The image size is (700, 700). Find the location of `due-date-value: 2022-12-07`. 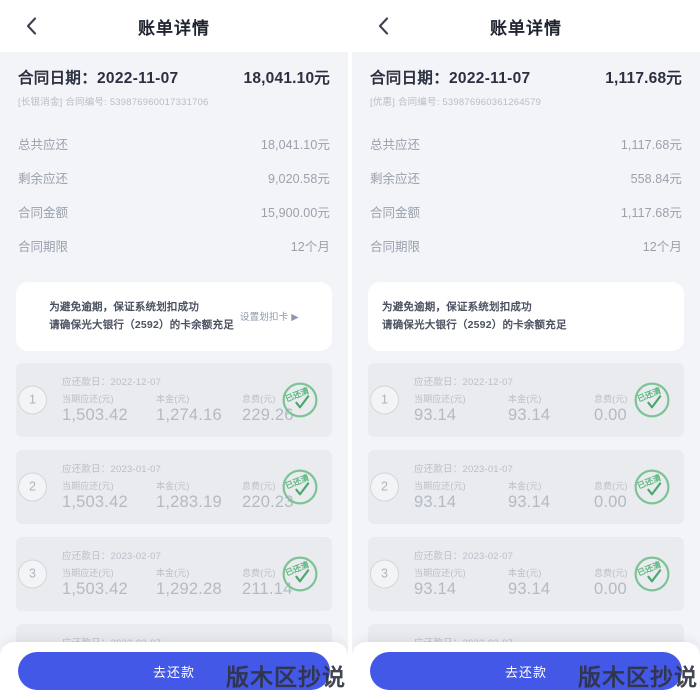

due-date-value: 2022-12-07 is located at coordinates (136, 383).